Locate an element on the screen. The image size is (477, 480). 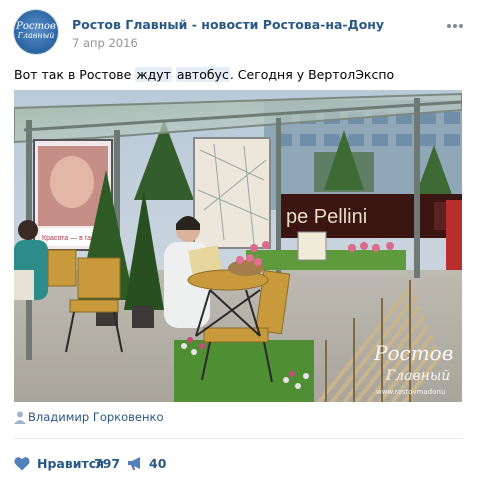
post-date: 7 апр 2016 is located at coordinates (105, 43).